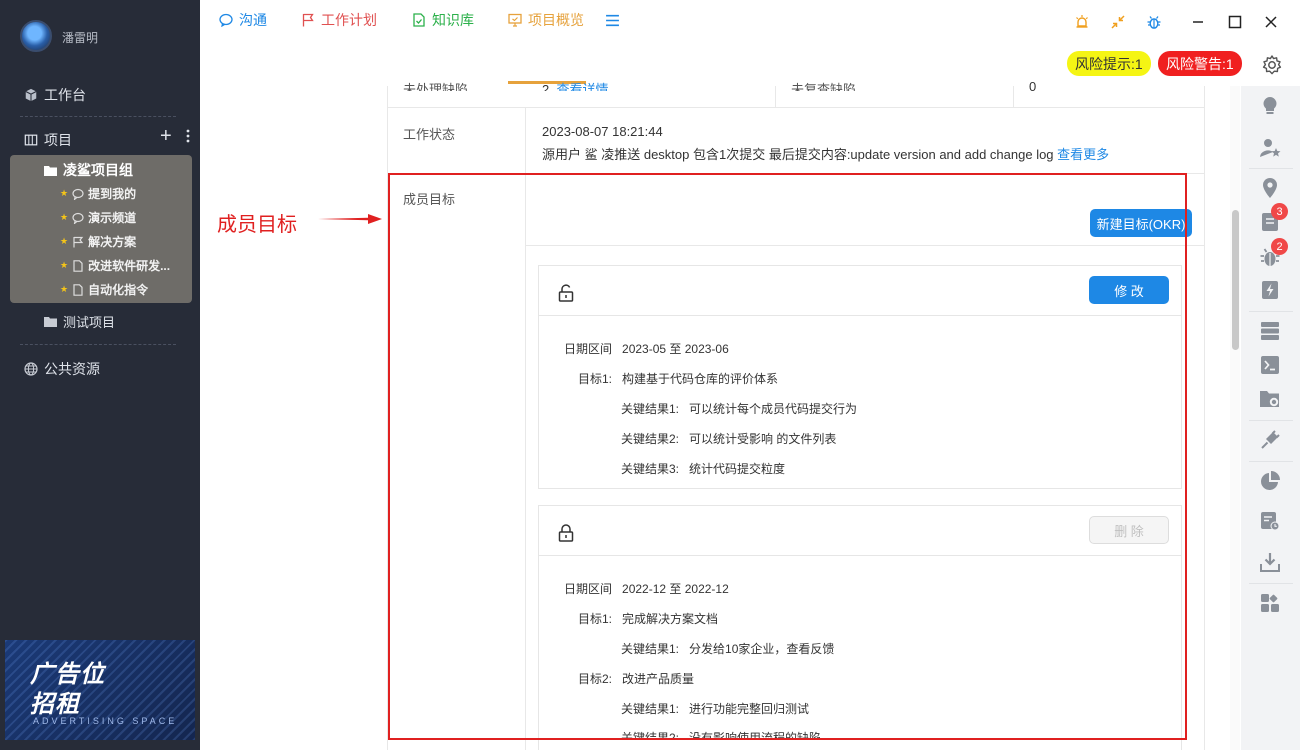  Describe the element at coordinates (1083, 154) in the screenshot. I see `view-more-link: 查看更多` at that location.